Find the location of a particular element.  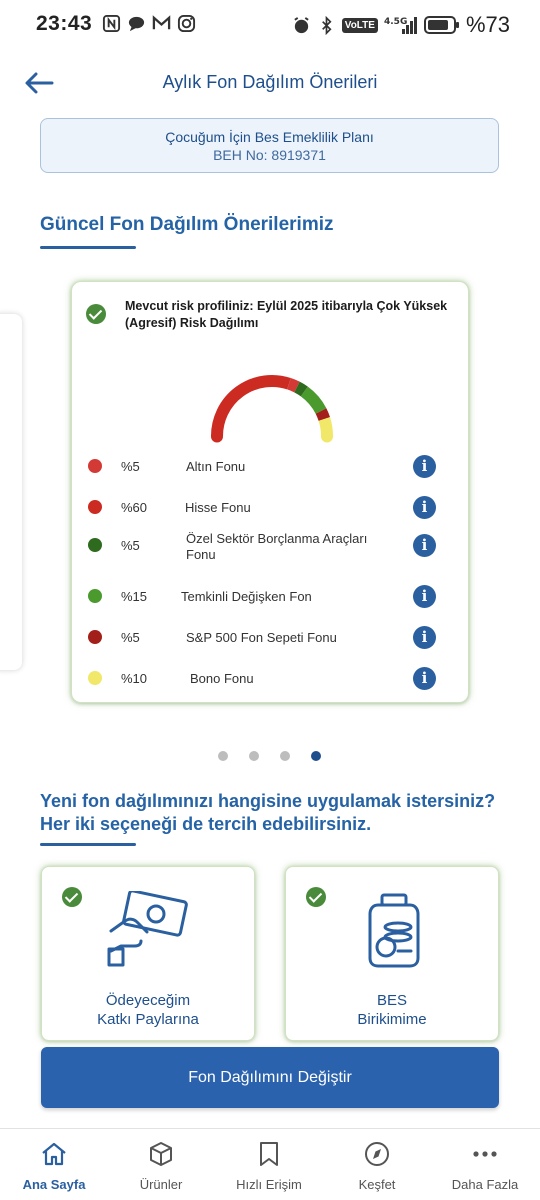

battery-icon is located at coordinates (441, 25).